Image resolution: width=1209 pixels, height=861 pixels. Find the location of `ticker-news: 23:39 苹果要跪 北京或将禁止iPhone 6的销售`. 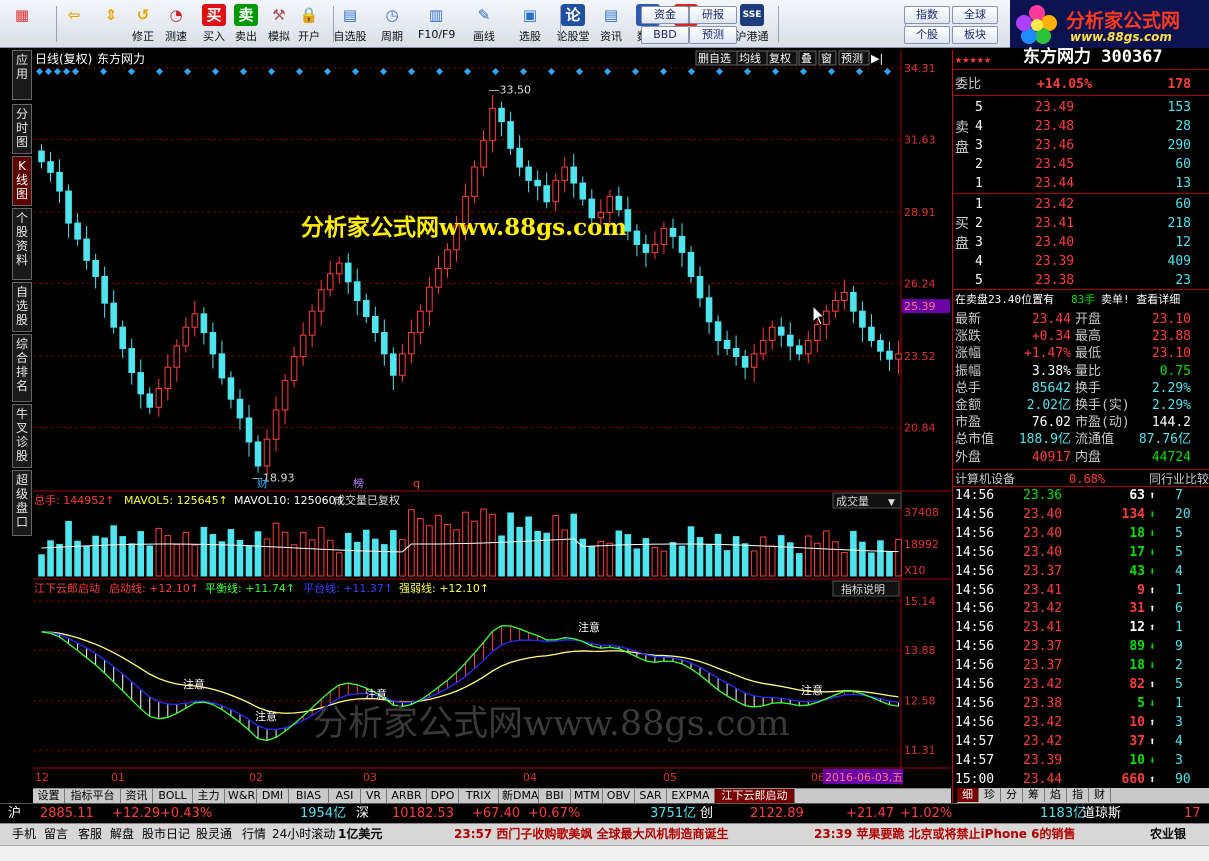

ticker-news: 23:39 苹果要跪 北京或将禁止iPhone 6的销售 is located at coordinates (944, 834).